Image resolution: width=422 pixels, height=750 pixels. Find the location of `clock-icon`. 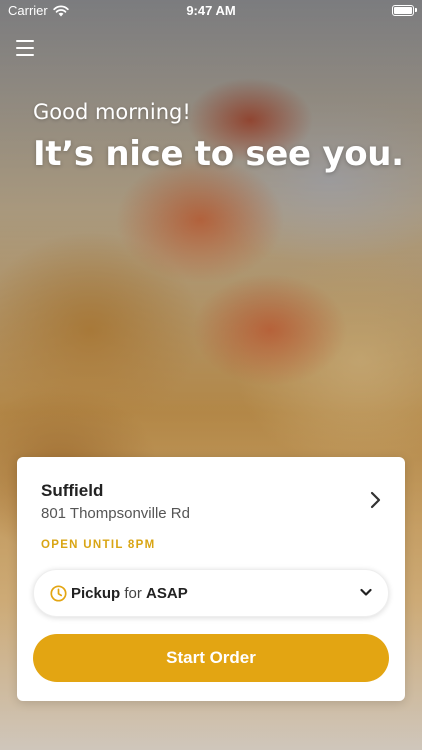

clock-icon is located at coordinates (58, 593).